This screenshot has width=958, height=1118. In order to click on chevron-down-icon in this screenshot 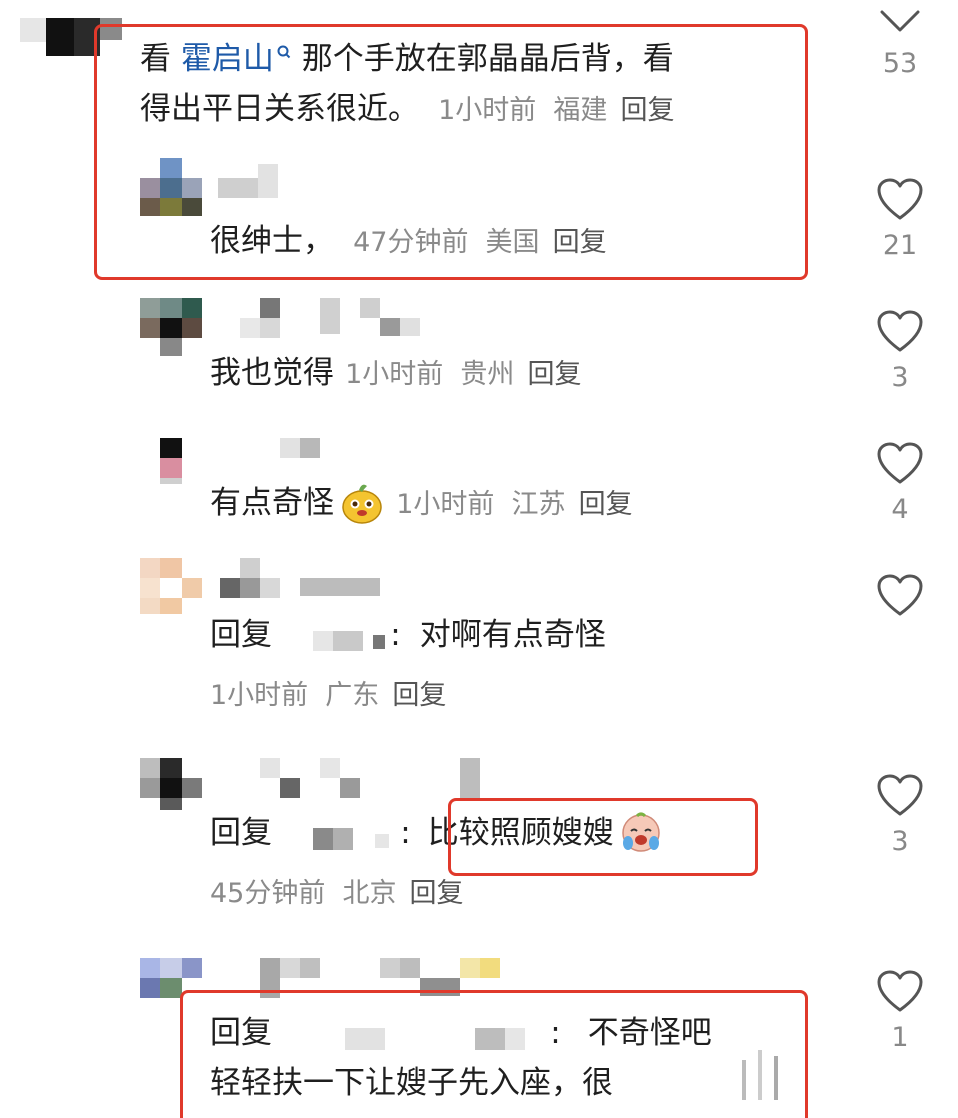, I will do `click(900, 21)`.